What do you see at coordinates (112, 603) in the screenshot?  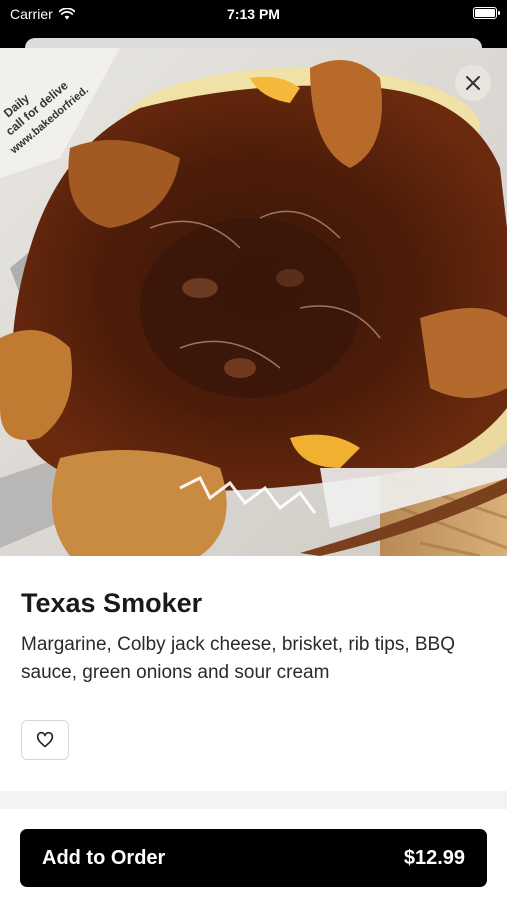 I see `item-title: Texas Smoker` at bounding box center [112, 603].